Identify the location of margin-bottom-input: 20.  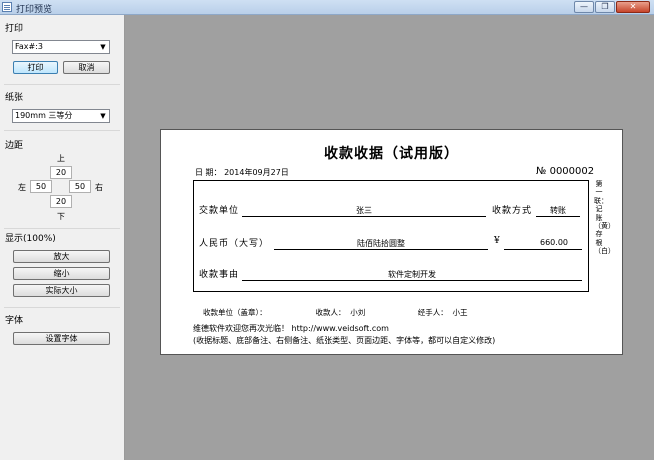
(61, 201).